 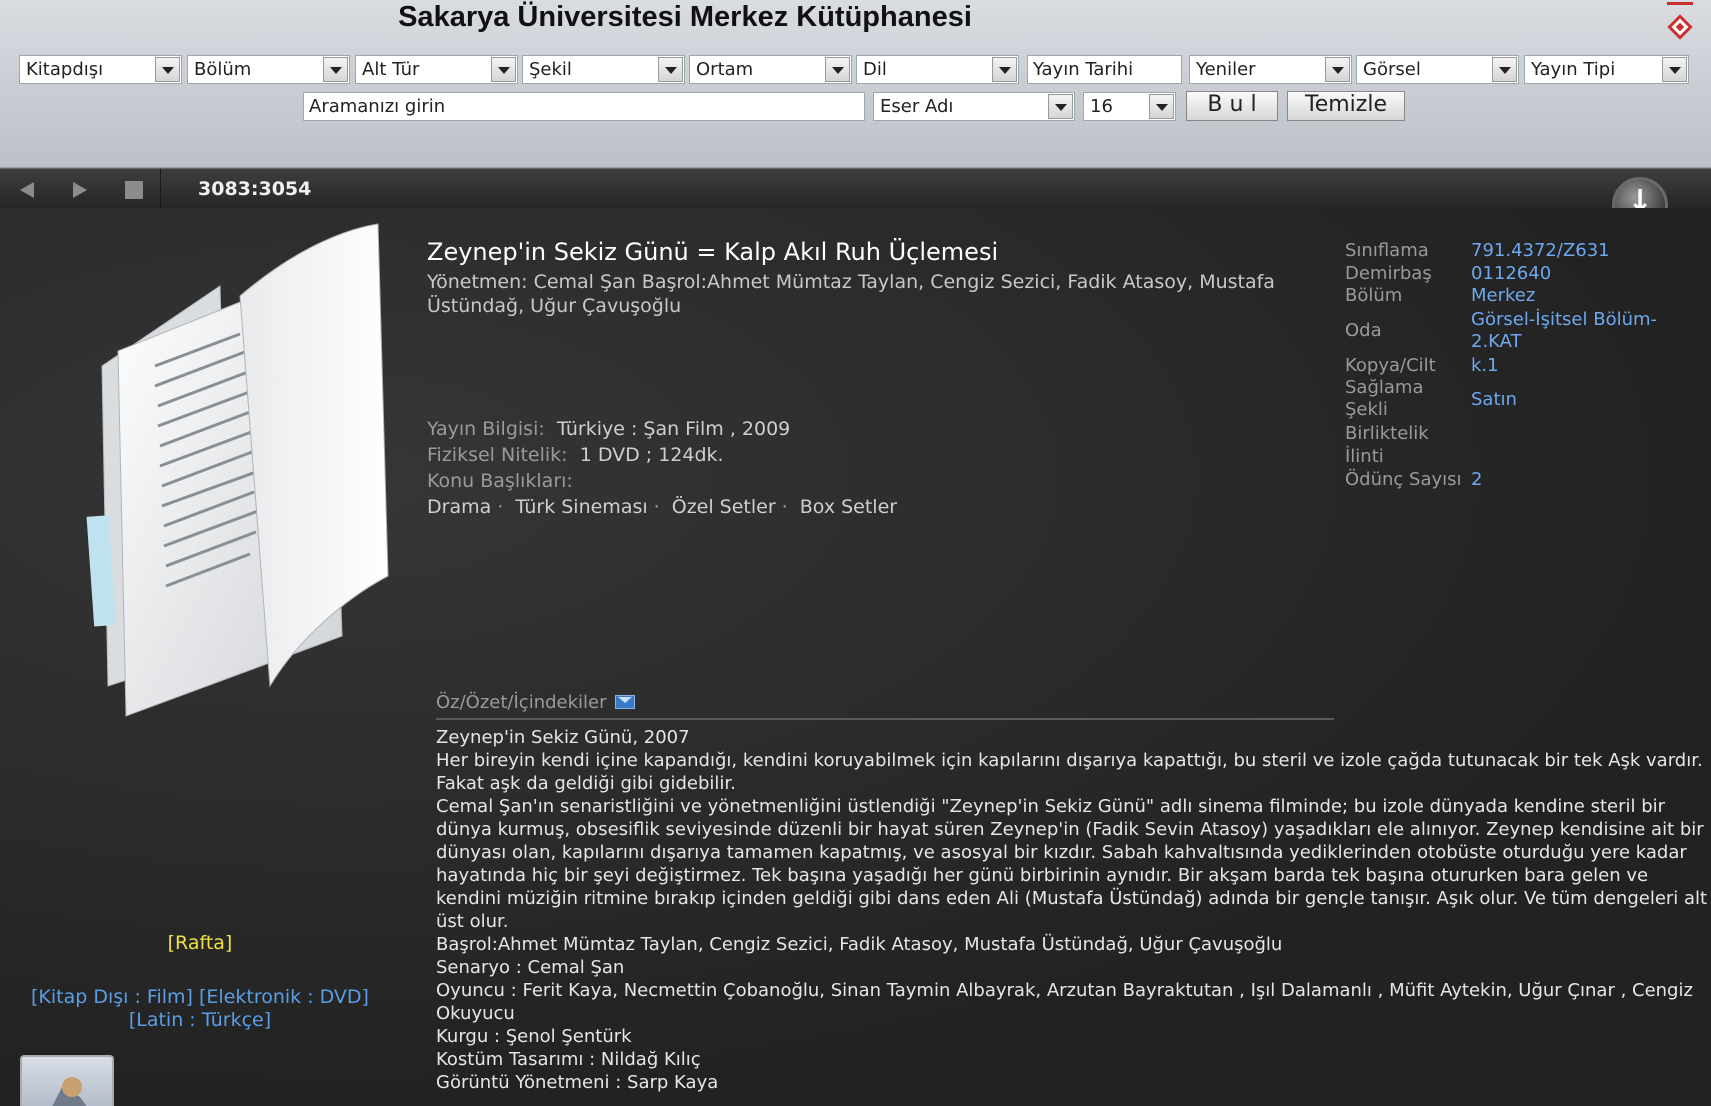 I want to click on room-value: Görsel-İşitsel Bölüm-2.KAT, so click(x=1564, y=330).